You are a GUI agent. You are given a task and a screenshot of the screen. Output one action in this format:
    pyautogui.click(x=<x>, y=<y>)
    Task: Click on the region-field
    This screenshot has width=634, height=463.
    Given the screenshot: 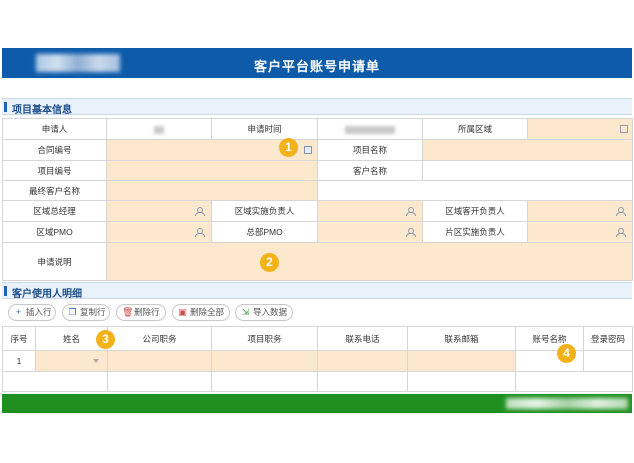 What is the action you would take?
    pyautogui.click(x=580, y=129)
    